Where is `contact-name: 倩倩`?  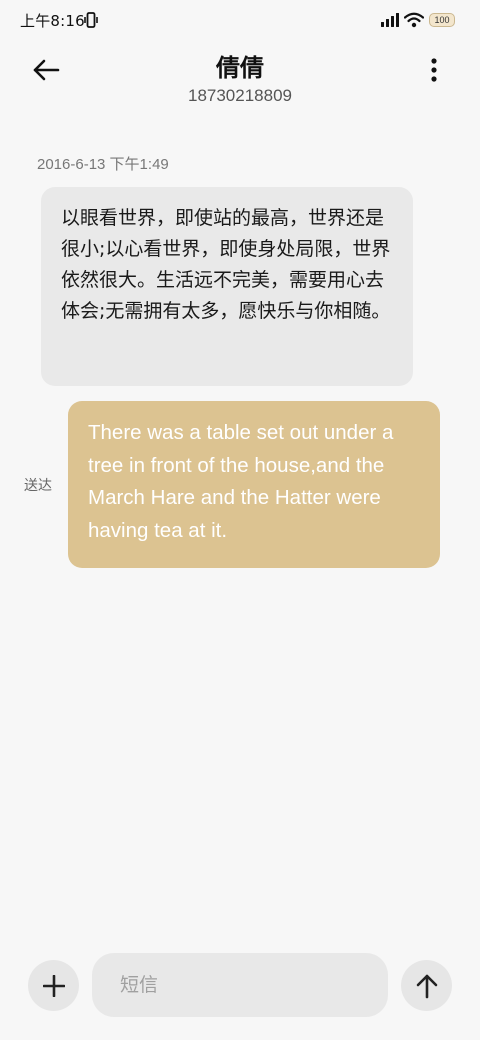 contact-name: 倩倩 is located at coordinates (240, 68).